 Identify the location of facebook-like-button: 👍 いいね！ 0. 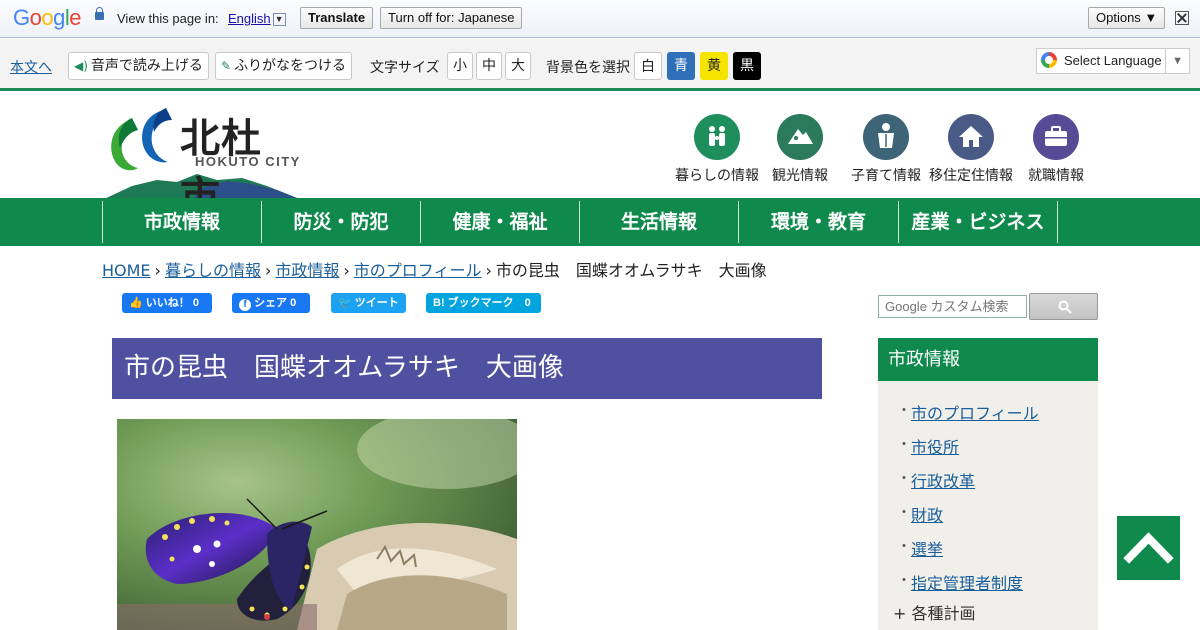
(167, 303).